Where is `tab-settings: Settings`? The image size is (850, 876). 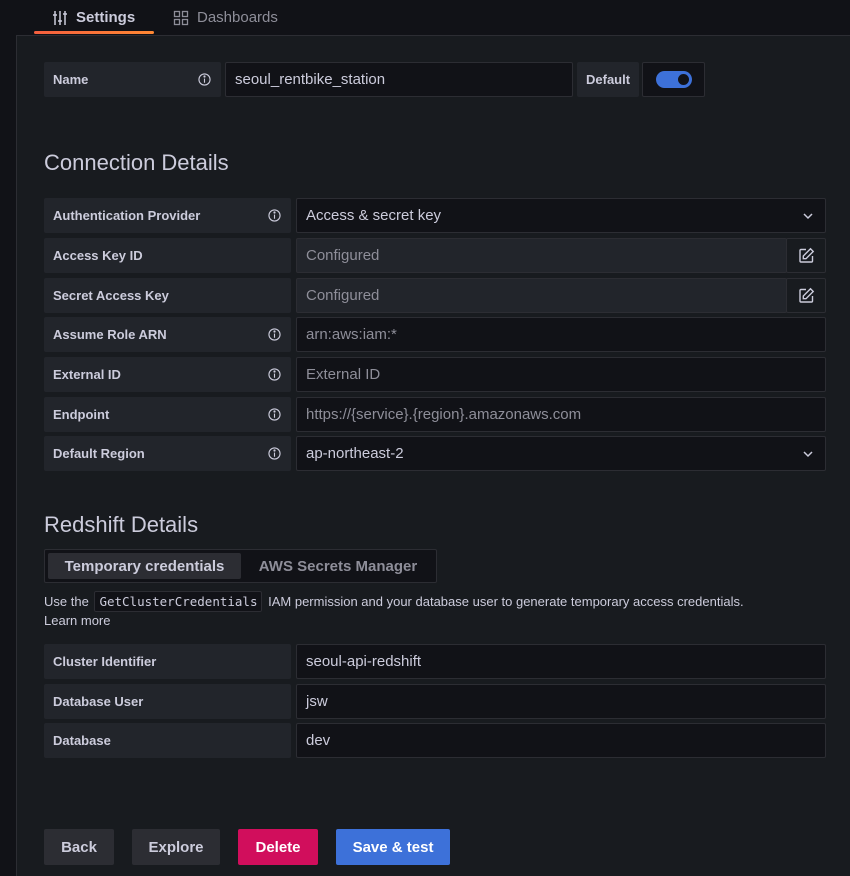 tab-settings: Settings is located at coordinates (93, 17).